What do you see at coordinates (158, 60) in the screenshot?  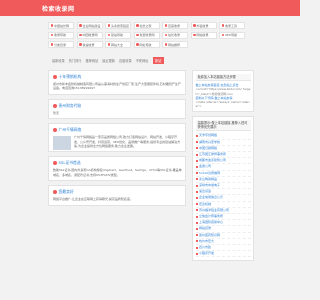 I see `filter-tab: 新站` at bounding box center [158, 60].